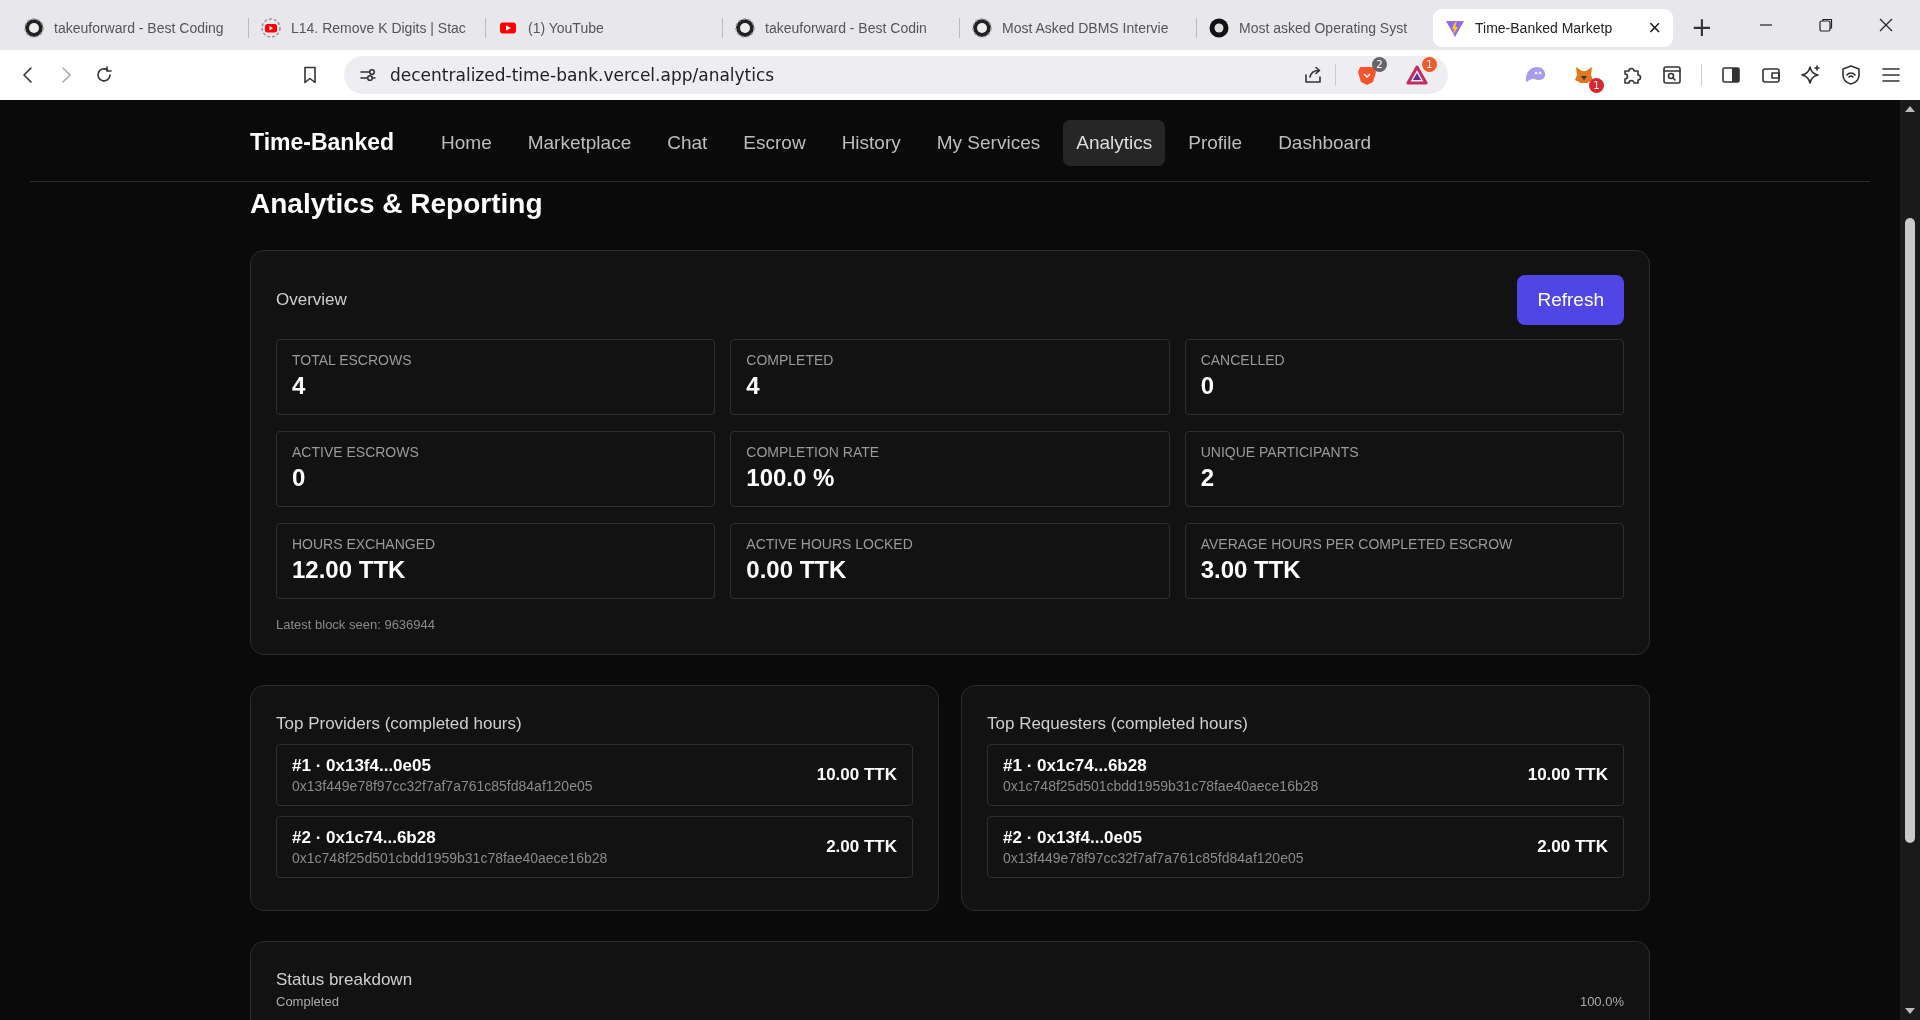  What do you see at coordinates (1417, 75) in the screenshot?
I see `triangle-icon` at bounding box center [1417, 75].